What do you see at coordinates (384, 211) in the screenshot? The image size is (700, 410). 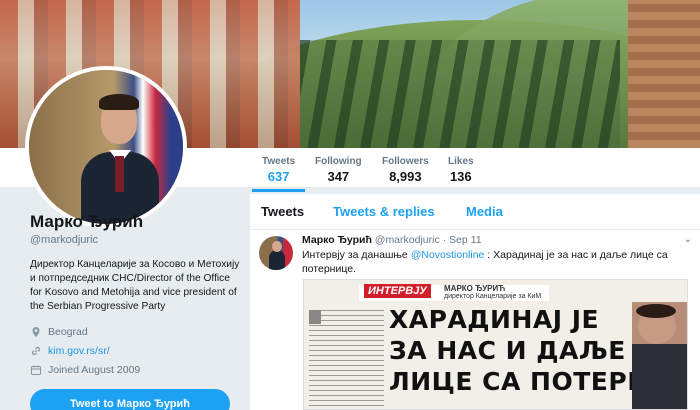 I see `tab-tweets-and-replies: Tweets & replies` at bounding box center [384, 211].